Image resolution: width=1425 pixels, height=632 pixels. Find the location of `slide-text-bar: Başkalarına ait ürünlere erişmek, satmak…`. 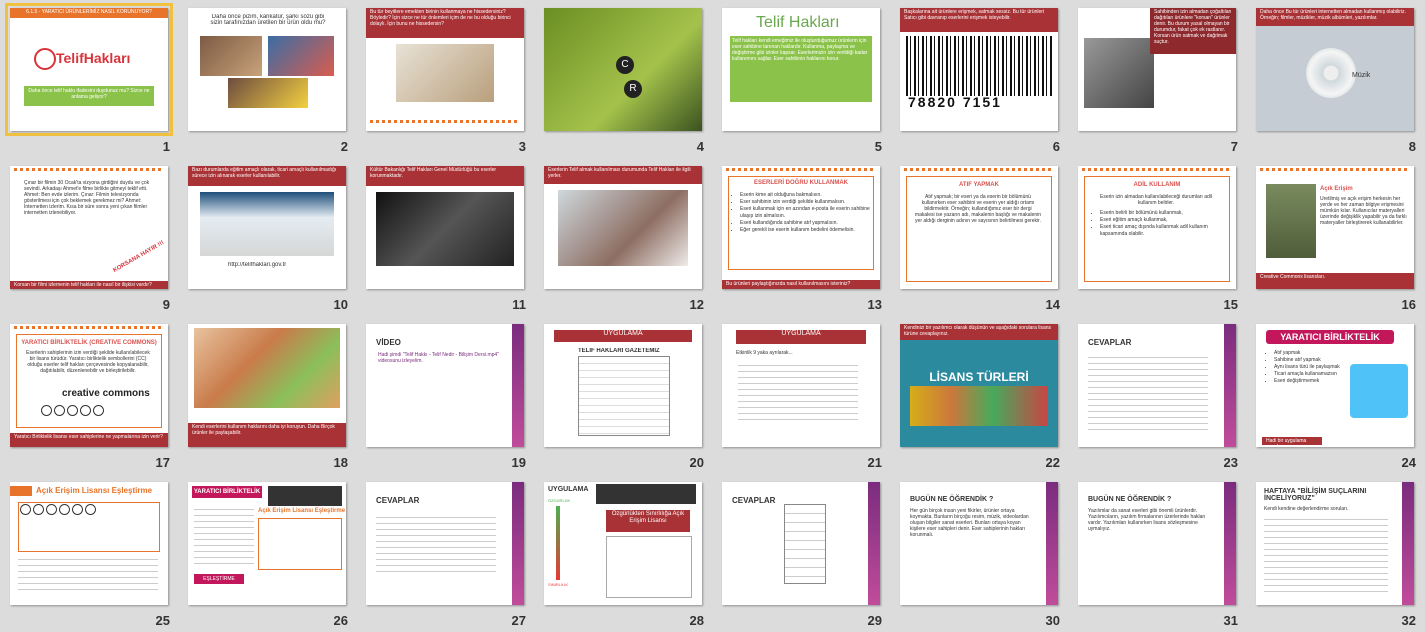

slide-text-bar: Başkalarına ait ürünlere erişmek, satmak… is located at coordinates (979, 20).